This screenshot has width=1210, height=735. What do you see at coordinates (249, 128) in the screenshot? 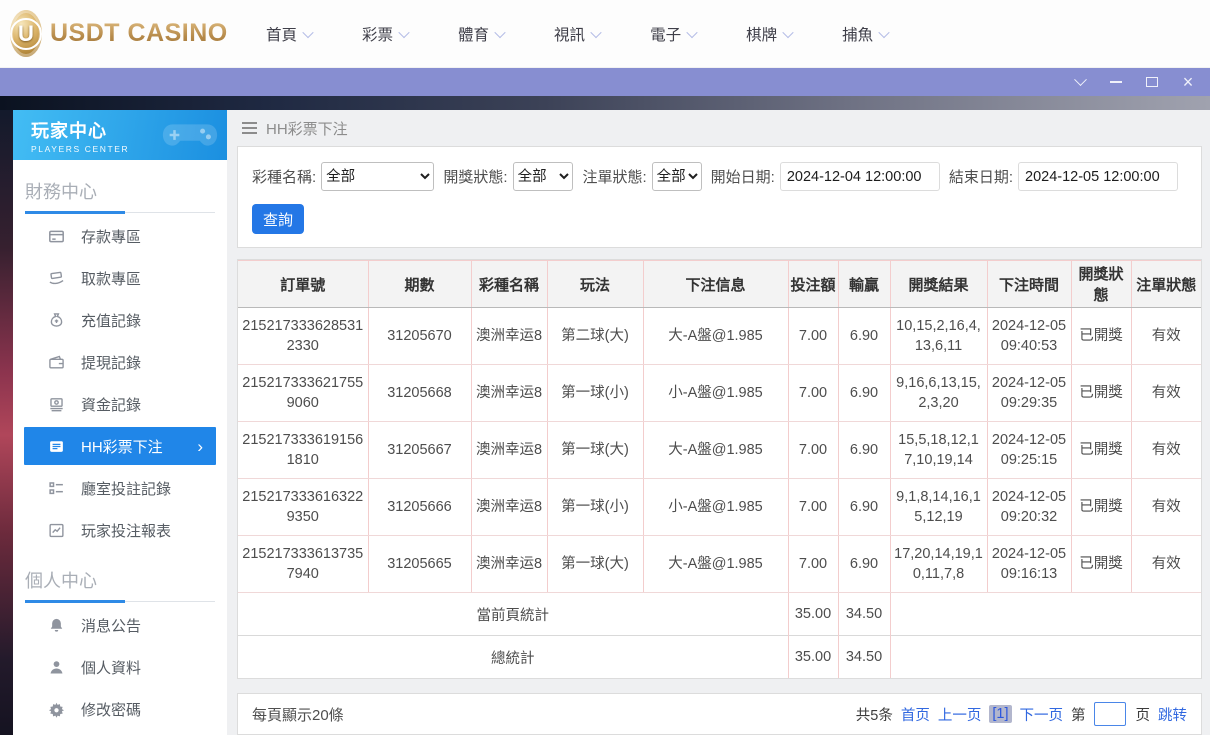
I see `menu-icon` at bounding box center [249, 128].